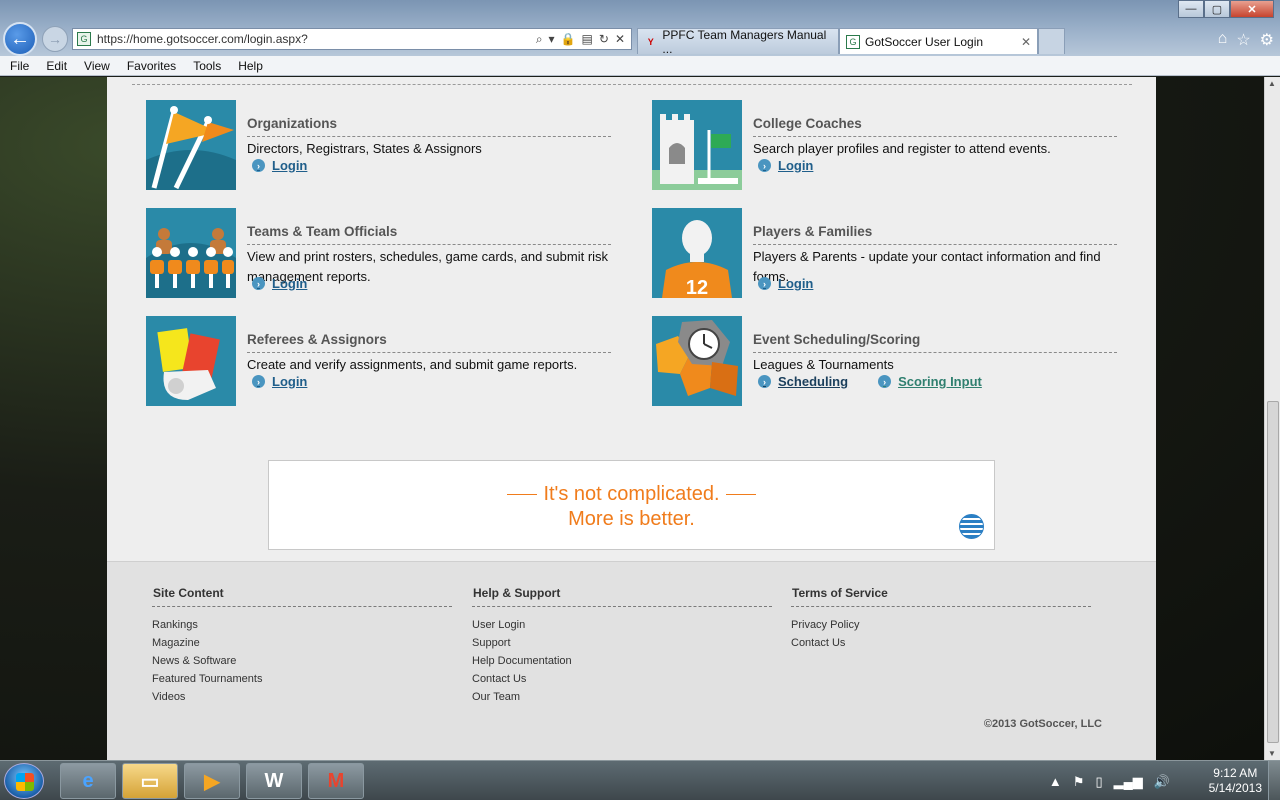 The height and width of the screenshot is (800, 1280). What do you see at coordinates (539, 39) in the screenshot?
I see `search-icon: ⌕` at bounding box center [539, 39].